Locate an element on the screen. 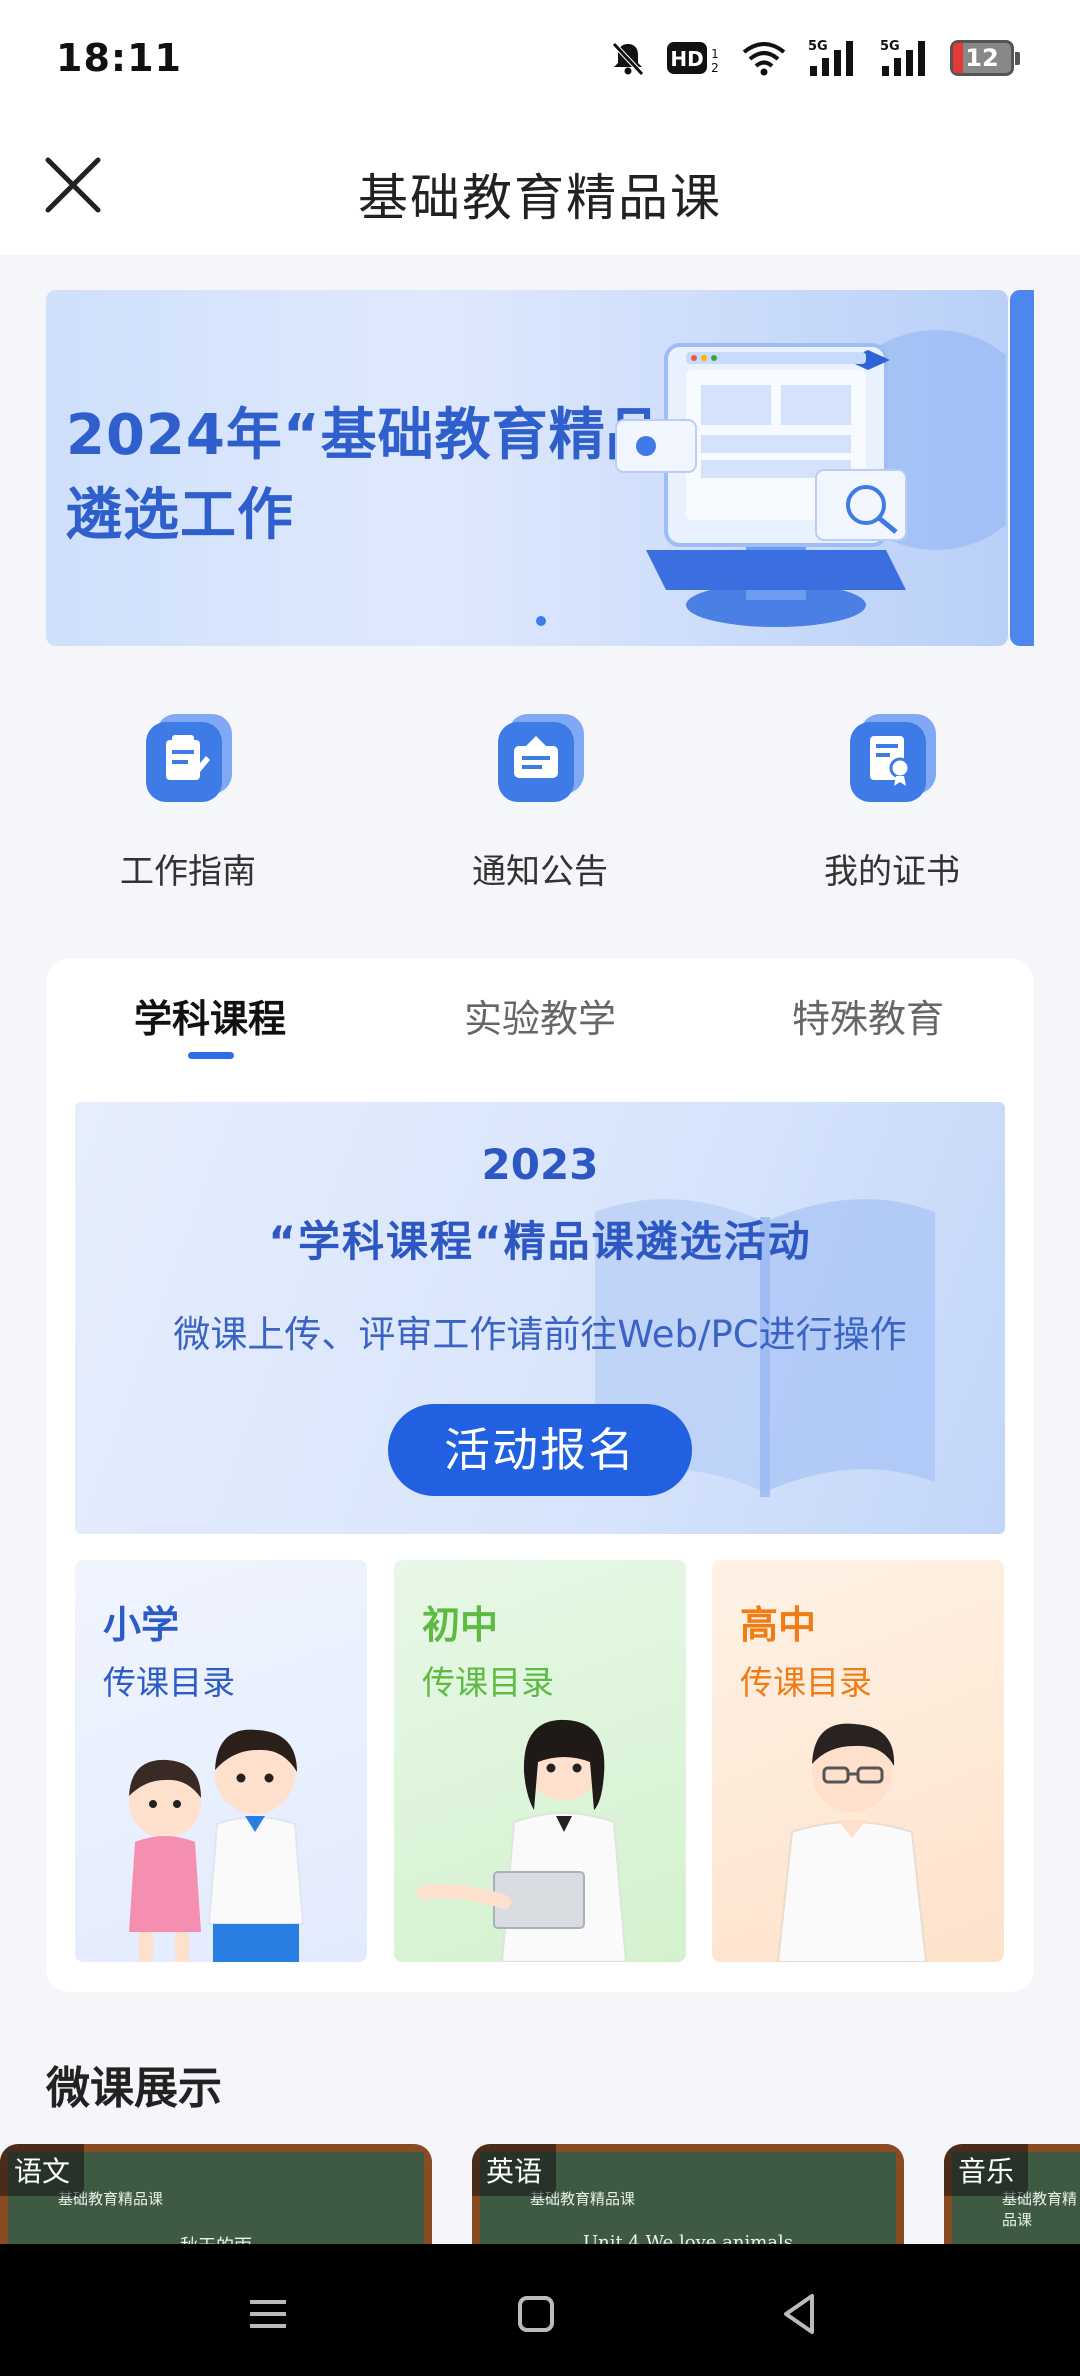 The height and width of the screenshot is (2376, 1080). promo-description: 微课上传、评审工作请前往Web/PC进行操作 is located at coordinates (540, 1334).